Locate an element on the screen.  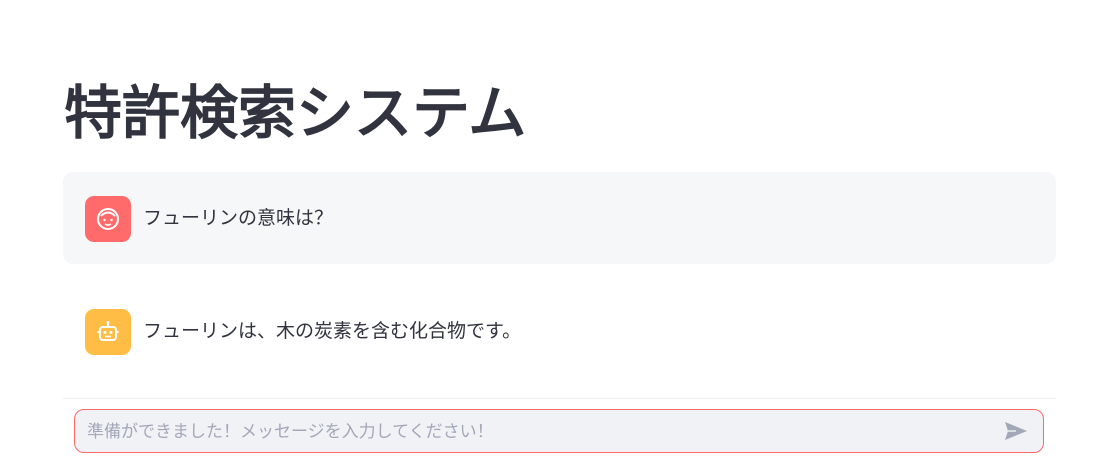
message-text: フューリンは、木の炭素を含む化合物です。 is located at coordinates (332, 331).